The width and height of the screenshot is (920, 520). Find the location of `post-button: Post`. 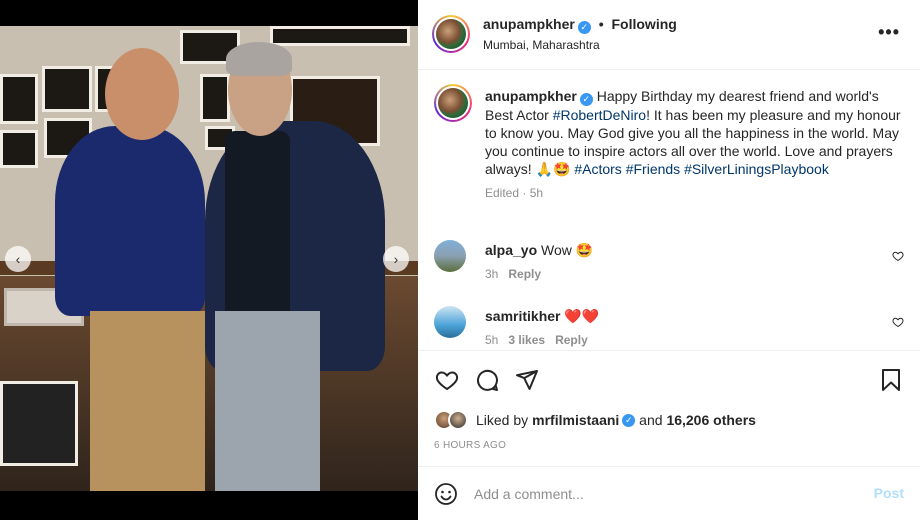

post-button: Post is located at coordinates (889, 493).